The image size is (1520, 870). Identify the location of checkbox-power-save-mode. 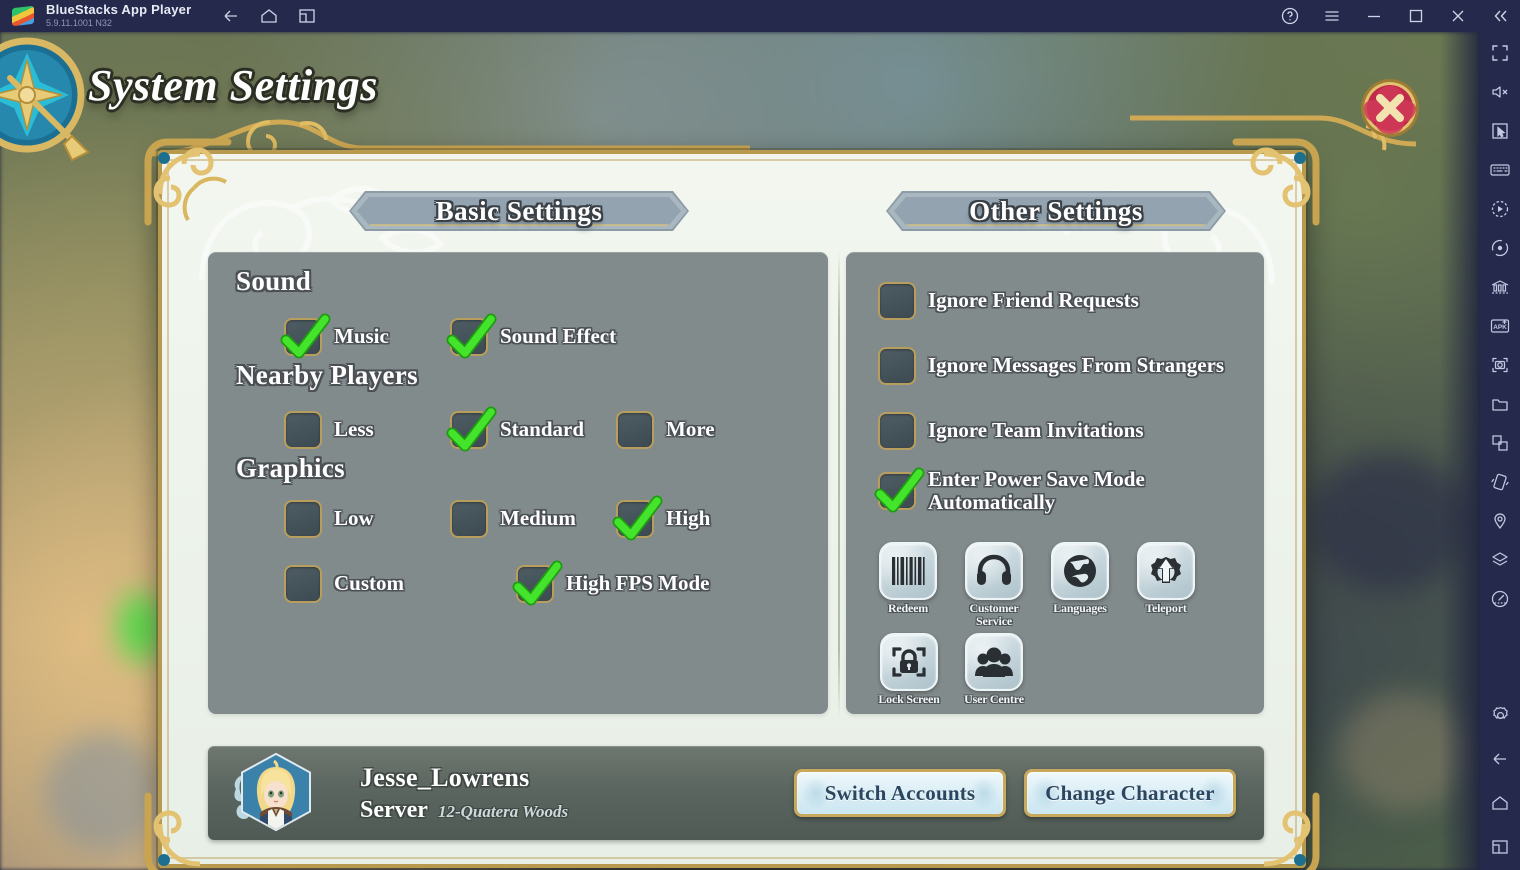
(899, 490).